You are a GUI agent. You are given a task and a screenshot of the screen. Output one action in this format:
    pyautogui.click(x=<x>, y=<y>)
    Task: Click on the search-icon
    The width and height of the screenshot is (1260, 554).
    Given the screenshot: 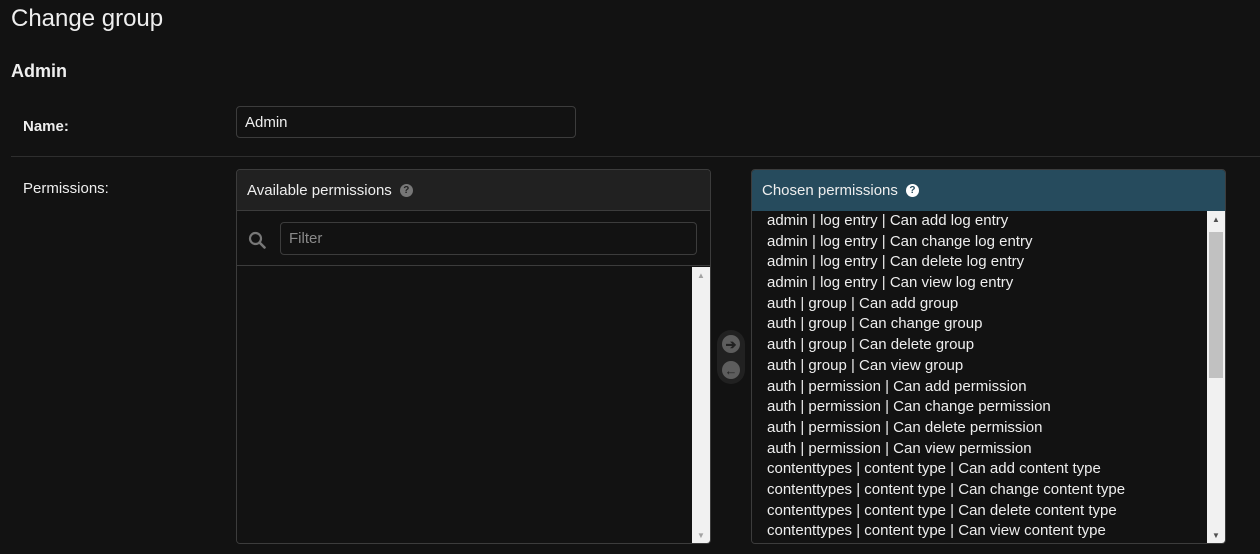 What is the action you would take?
    pyautogui.click(x=257, y=240)
    